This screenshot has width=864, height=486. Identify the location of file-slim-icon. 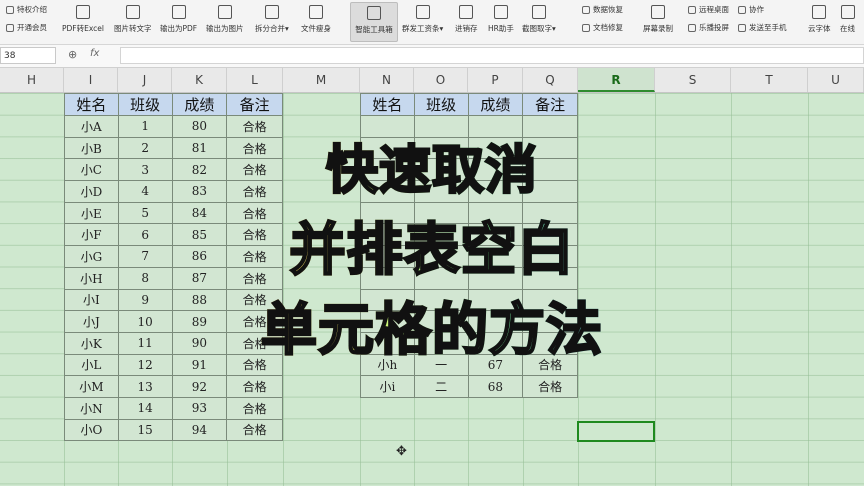
(316, 12).